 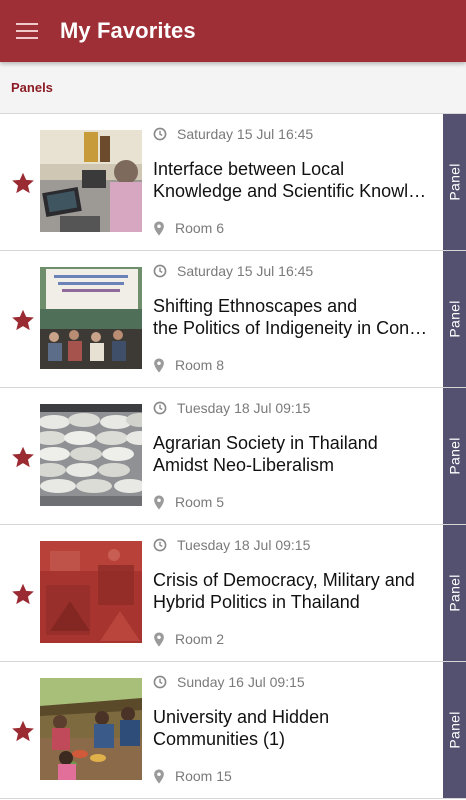 I want to click on hamburger-icon, so click(x=27, y=31).